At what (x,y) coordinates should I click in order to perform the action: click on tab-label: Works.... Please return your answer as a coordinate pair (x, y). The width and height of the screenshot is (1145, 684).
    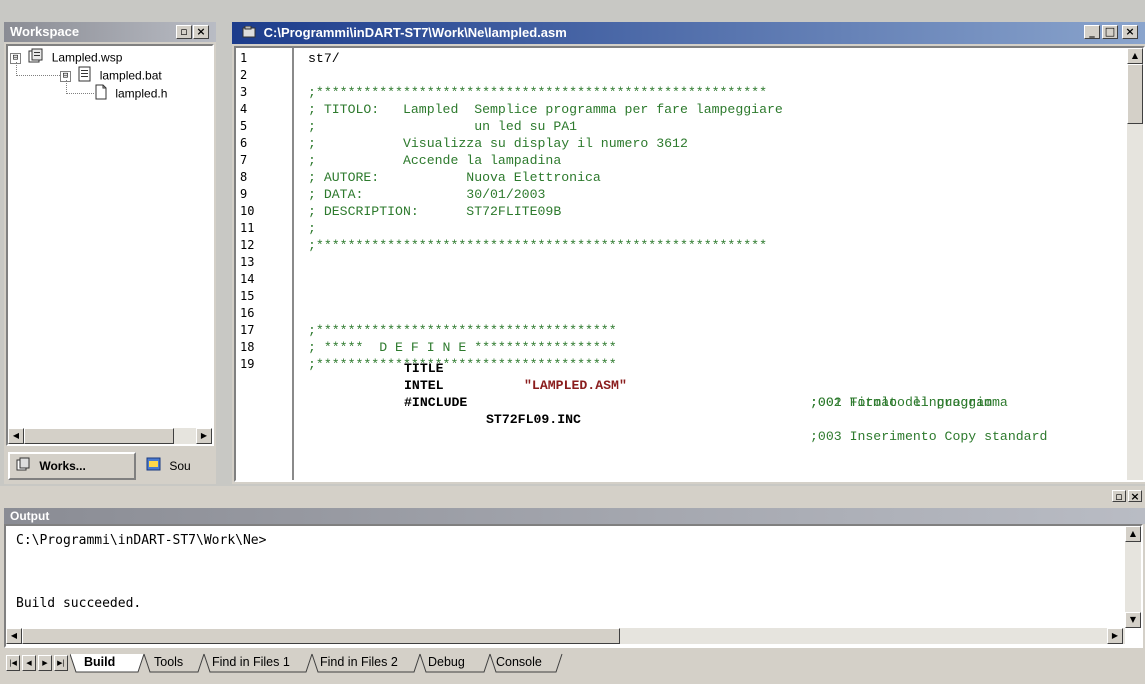
    Looking at the image, I should click on (62, 466).